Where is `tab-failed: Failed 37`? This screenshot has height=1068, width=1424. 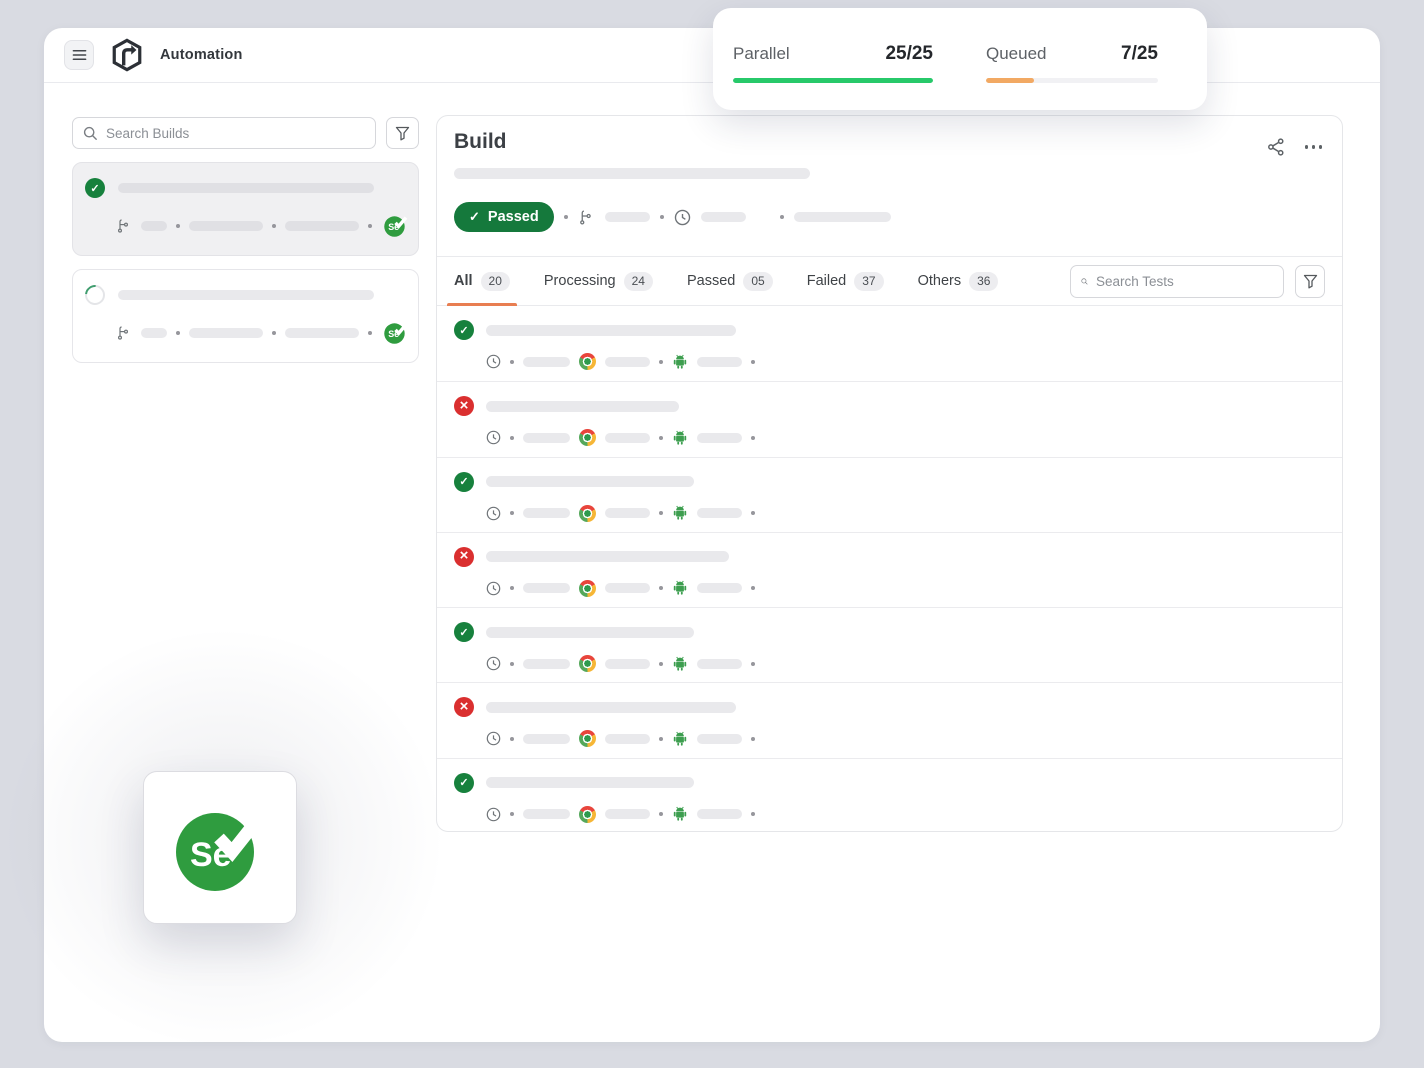 tab-failed: Failed 37 is located at coordinates (845, 281).